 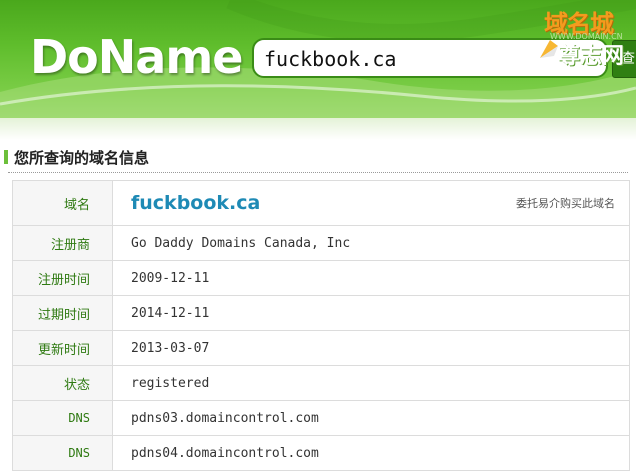 What do you see at coordinates (371, 243) in the screenshot?
I see `row-value: Go Daddy Domains Canada, Inc` at bounding box center [371, 243].